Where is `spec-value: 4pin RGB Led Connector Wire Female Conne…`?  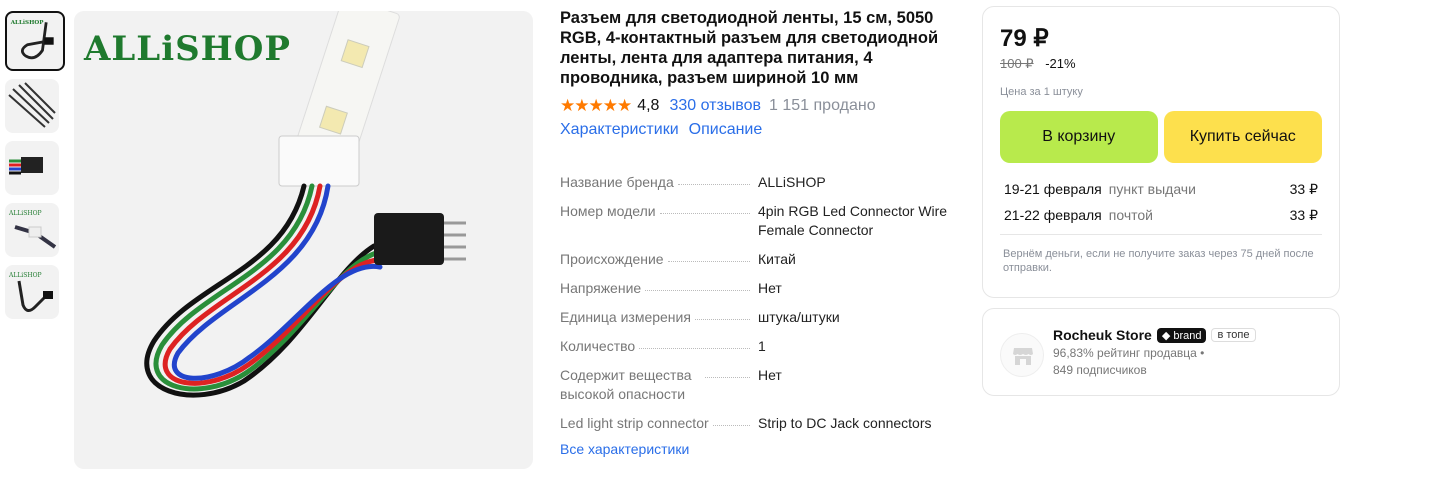 spec-value: 4pin RGB Led Connector Wire Female Conne… is located at coordinates (853, 220).